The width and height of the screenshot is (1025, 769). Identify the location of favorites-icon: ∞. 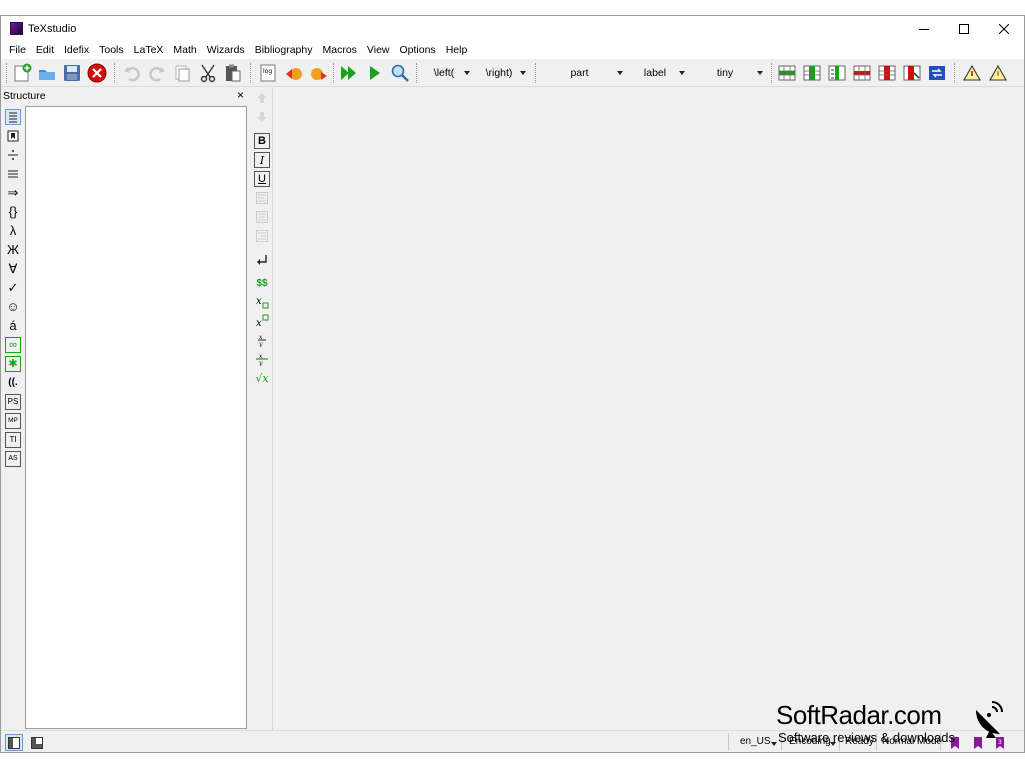
(13, 345).